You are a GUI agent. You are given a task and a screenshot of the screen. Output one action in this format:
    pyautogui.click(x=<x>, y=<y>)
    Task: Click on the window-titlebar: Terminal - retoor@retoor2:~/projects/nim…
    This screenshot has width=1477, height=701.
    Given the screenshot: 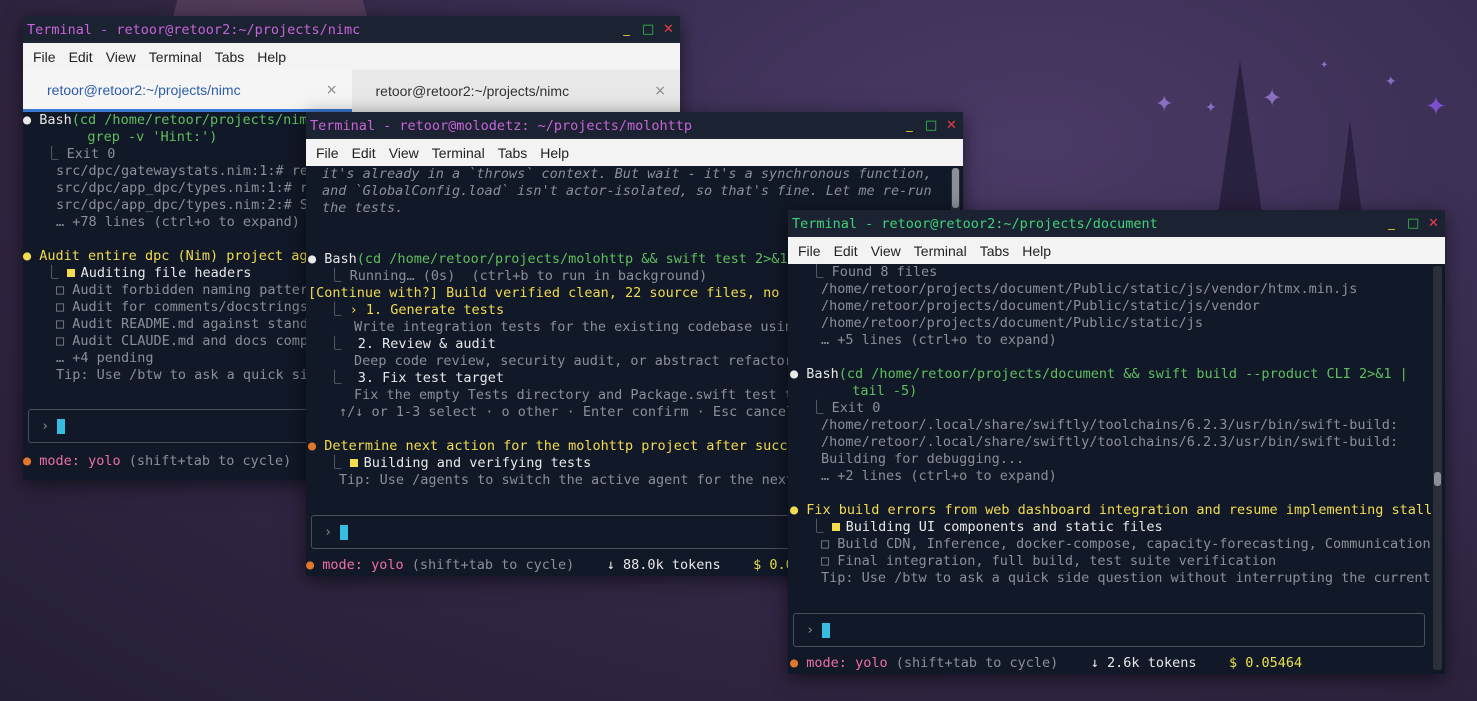 What is the action you would take?
    pyautogui.click(x=351, y=29)
    